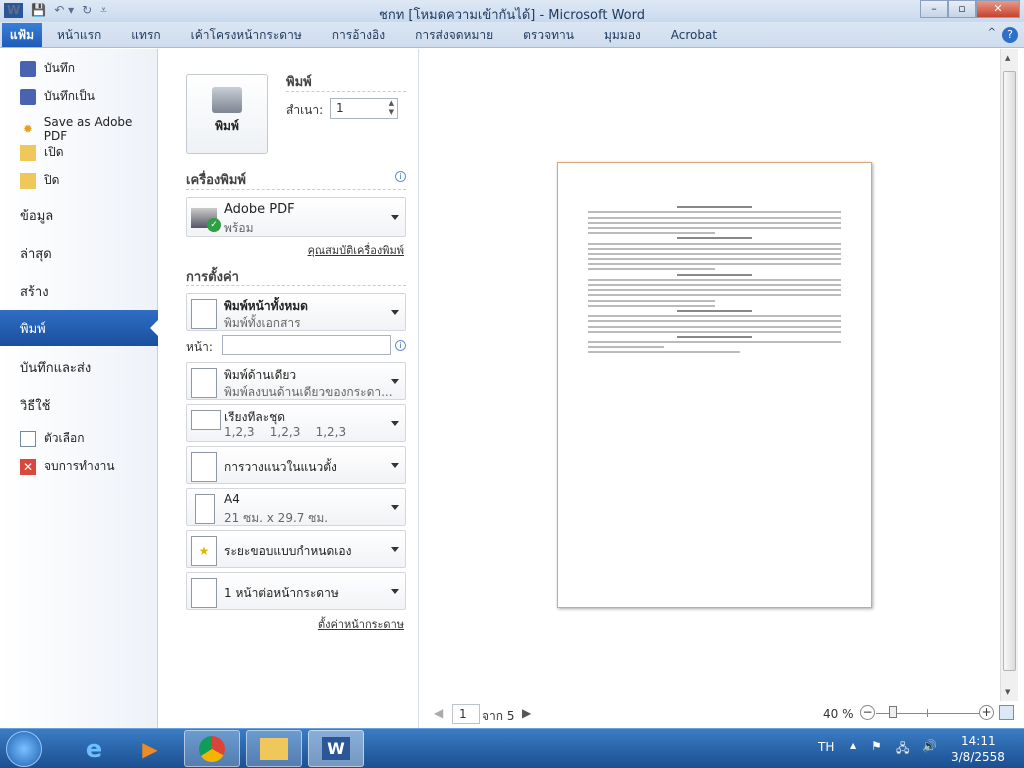 Image resolution: width=1024 pixels, height=768 pixels. What do you see at coordinates (391, 108) in the screenshot?
I see `stepper-arrows-icon: ▲ ▼` at bounding box center [391, 108].